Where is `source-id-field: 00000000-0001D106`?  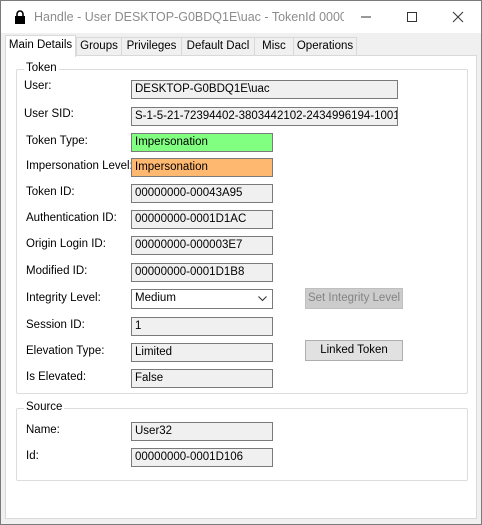 source-id-field: 00000000-0001D106 is located at coordinates (202, 457).